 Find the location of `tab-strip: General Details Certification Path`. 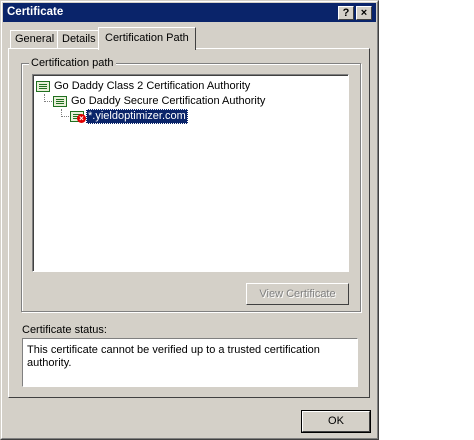

tab-strip: General Details Certification Path is located at coordinates (193, 38).